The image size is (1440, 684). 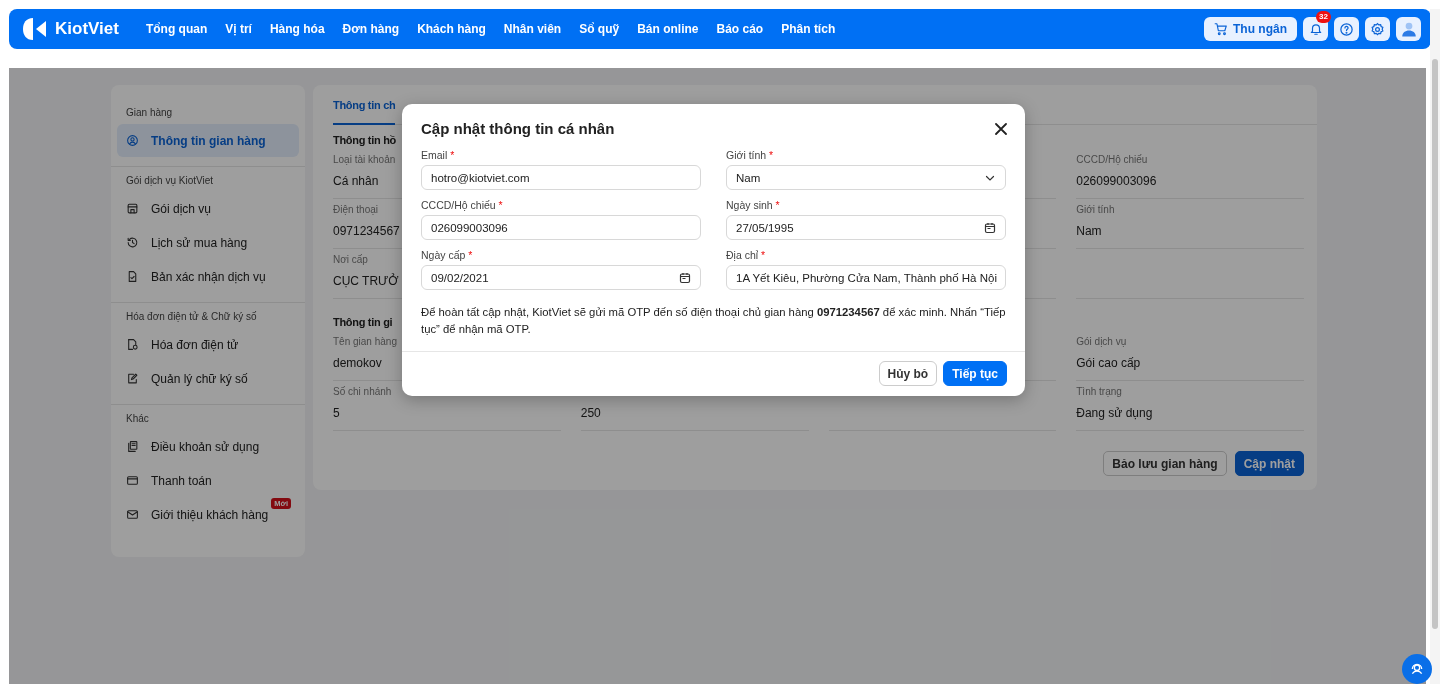 What do you see at coordinates (808, 29) in the screenshot?
I see `nav-link: Phân tích` at bounding box center [808, 29].